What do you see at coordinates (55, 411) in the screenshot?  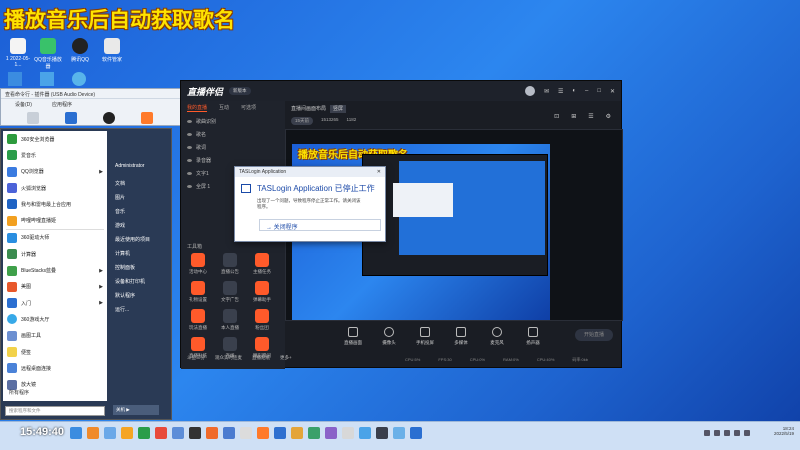 I see `start-search-input: 搜索程序和文件` at bounding box center [55, 411].